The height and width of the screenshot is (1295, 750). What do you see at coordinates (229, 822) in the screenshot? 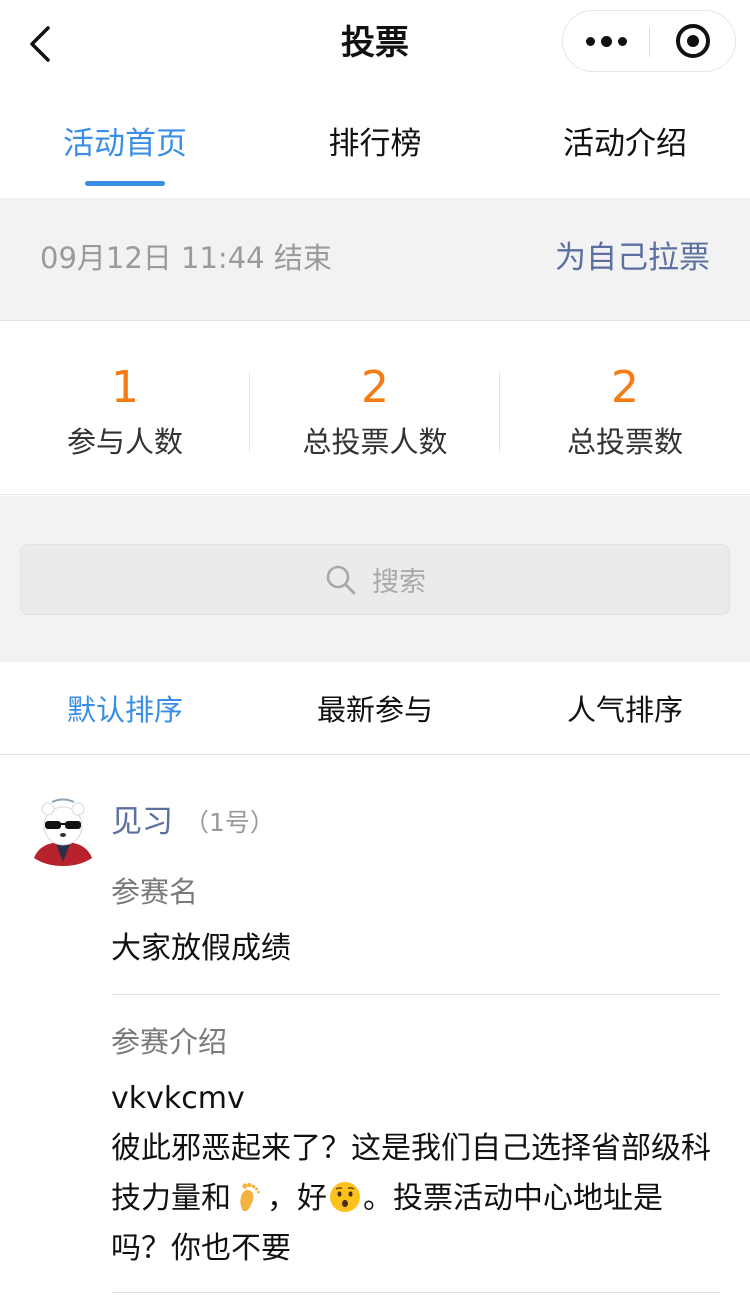
I see `participant-number: （1号）` at bounding box center [229, 822].